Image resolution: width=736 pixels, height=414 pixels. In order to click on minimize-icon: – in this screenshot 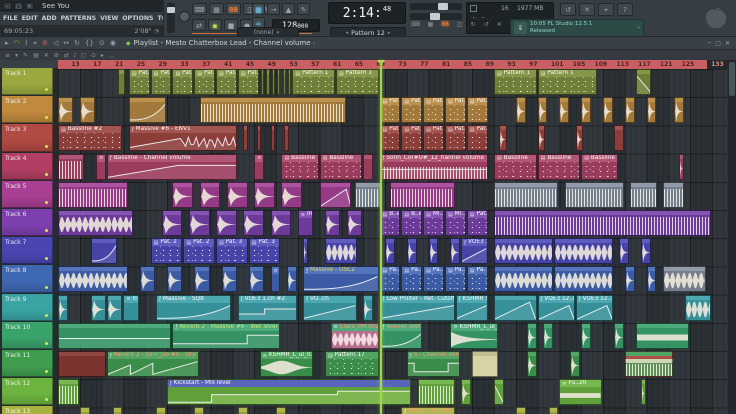, I will do `click(7, 6)`.